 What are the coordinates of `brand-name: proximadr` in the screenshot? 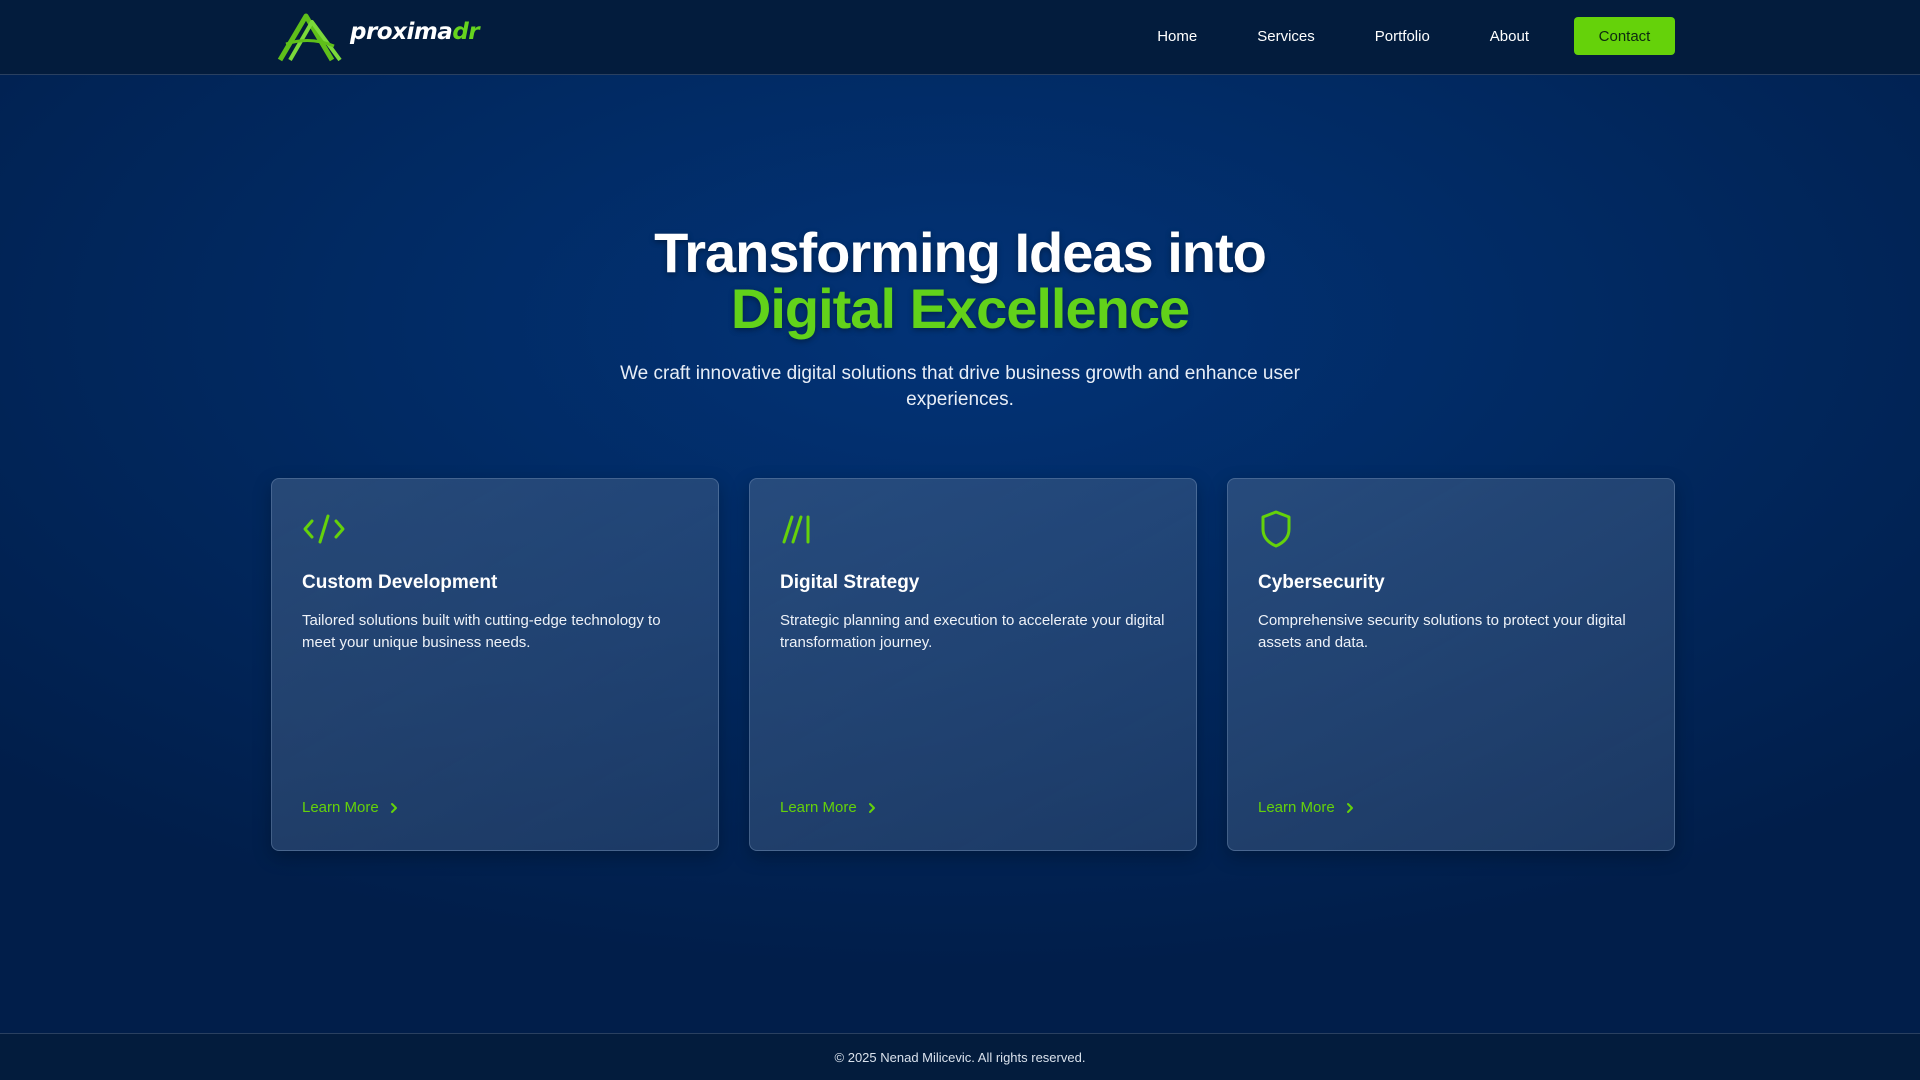 It's located at (415, 32).